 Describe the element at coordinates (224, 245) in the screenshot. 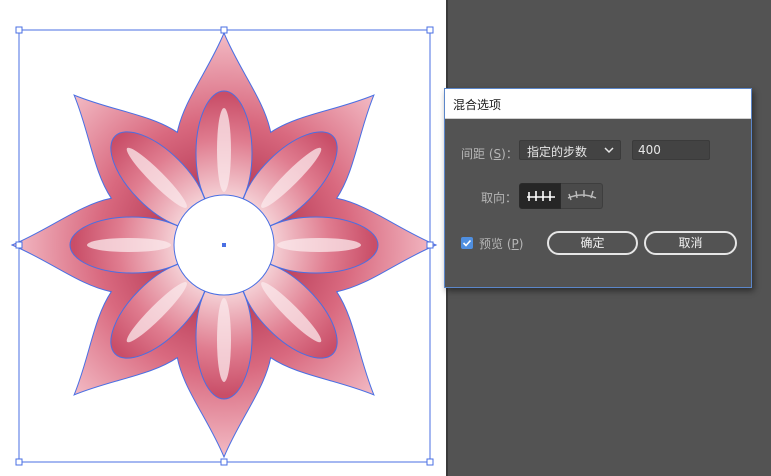

I see `center-point` at that location.